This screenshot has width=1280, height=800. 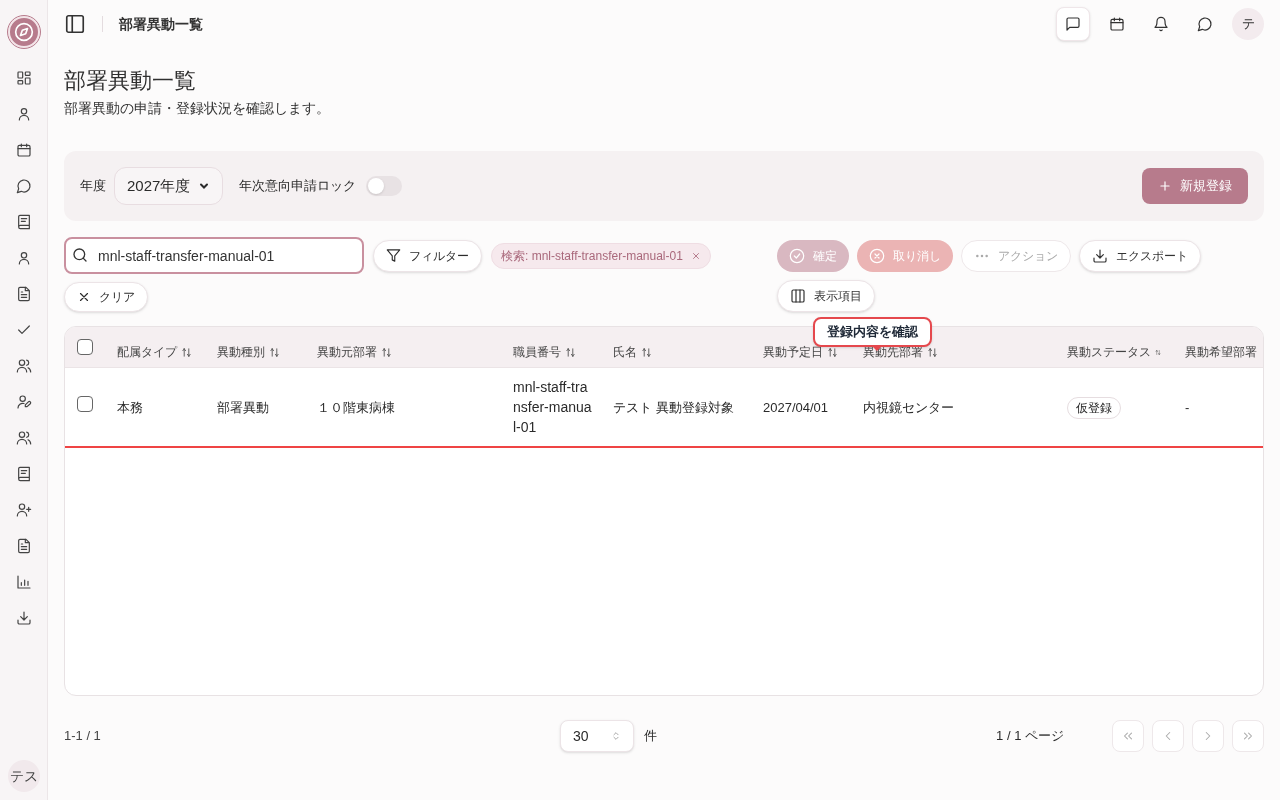 I want to click on table-cell: テスト 異動登録対象, so click(x=673, y=407).